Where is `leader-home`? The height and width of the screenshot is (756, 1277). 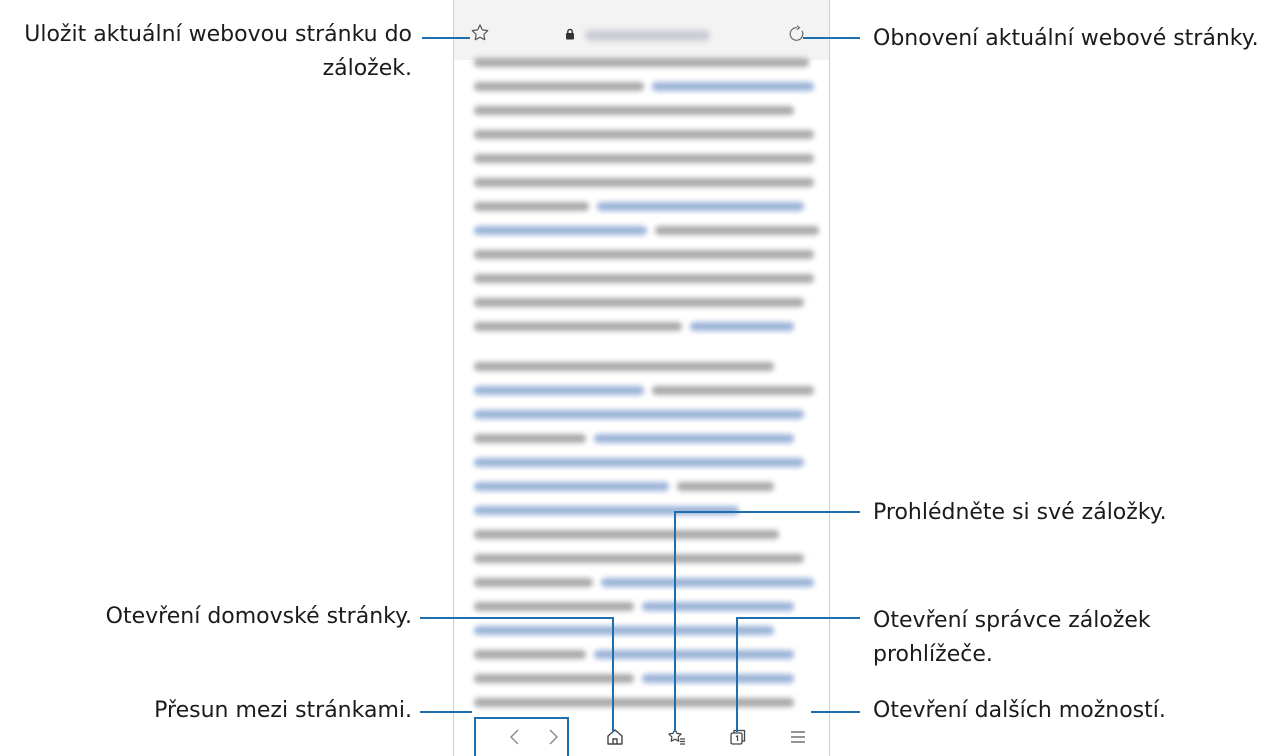
leader-home is located at coordinates (517, 674).